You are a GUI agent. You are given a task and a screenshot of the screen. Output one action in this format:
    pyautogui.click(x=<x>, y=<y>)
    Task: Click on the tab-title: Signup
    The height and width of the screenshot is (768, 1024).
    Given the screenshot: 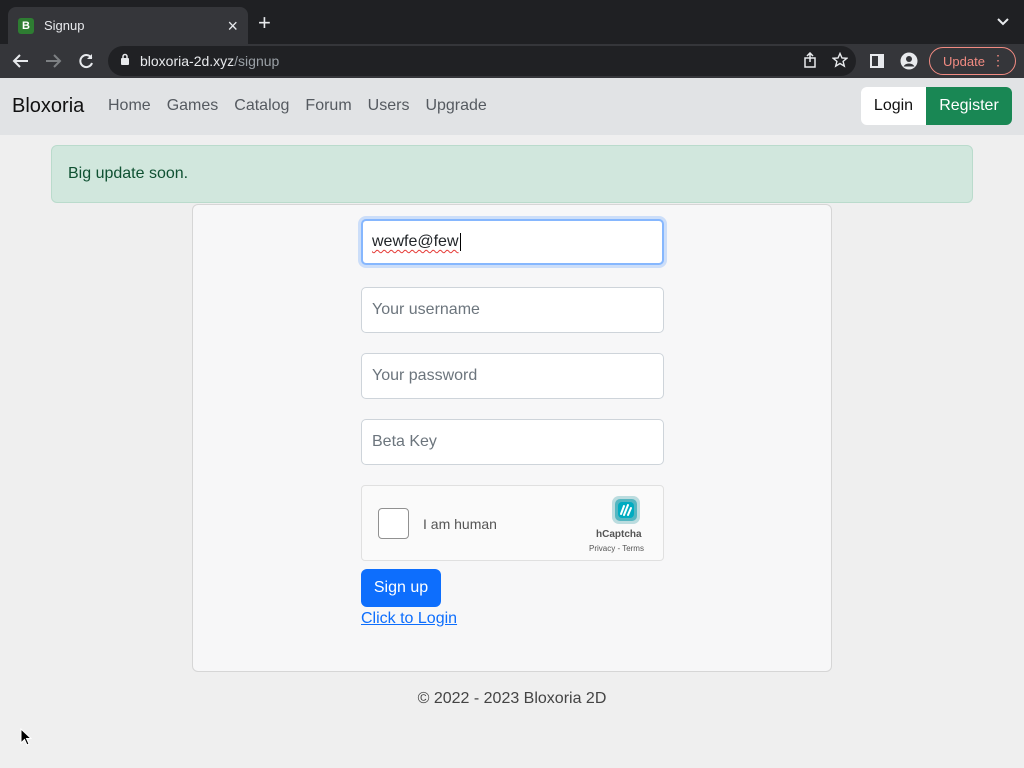 What is the action you would take?
    pyautogui.click(x=64, y=25)
    